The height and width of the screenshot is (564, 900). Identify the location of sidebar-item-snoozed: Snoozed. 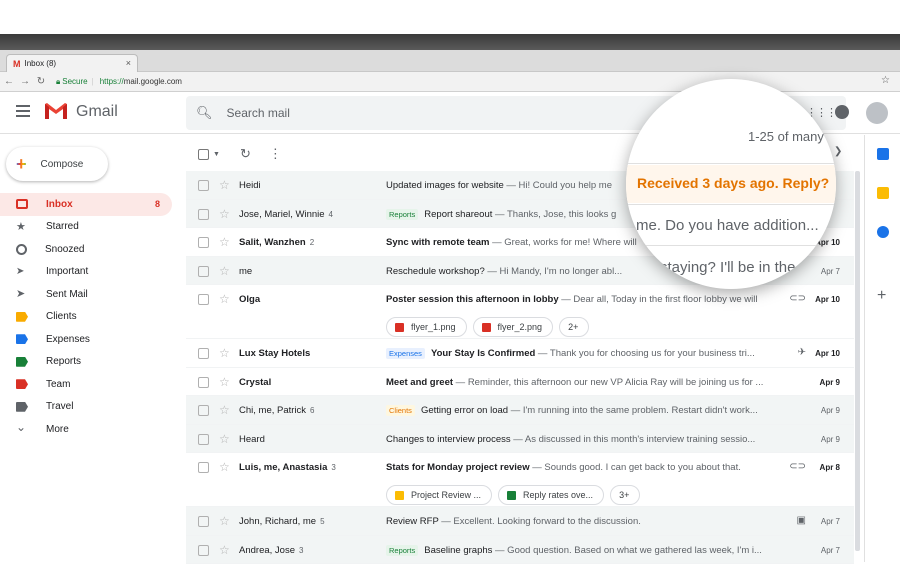
(86, 249).